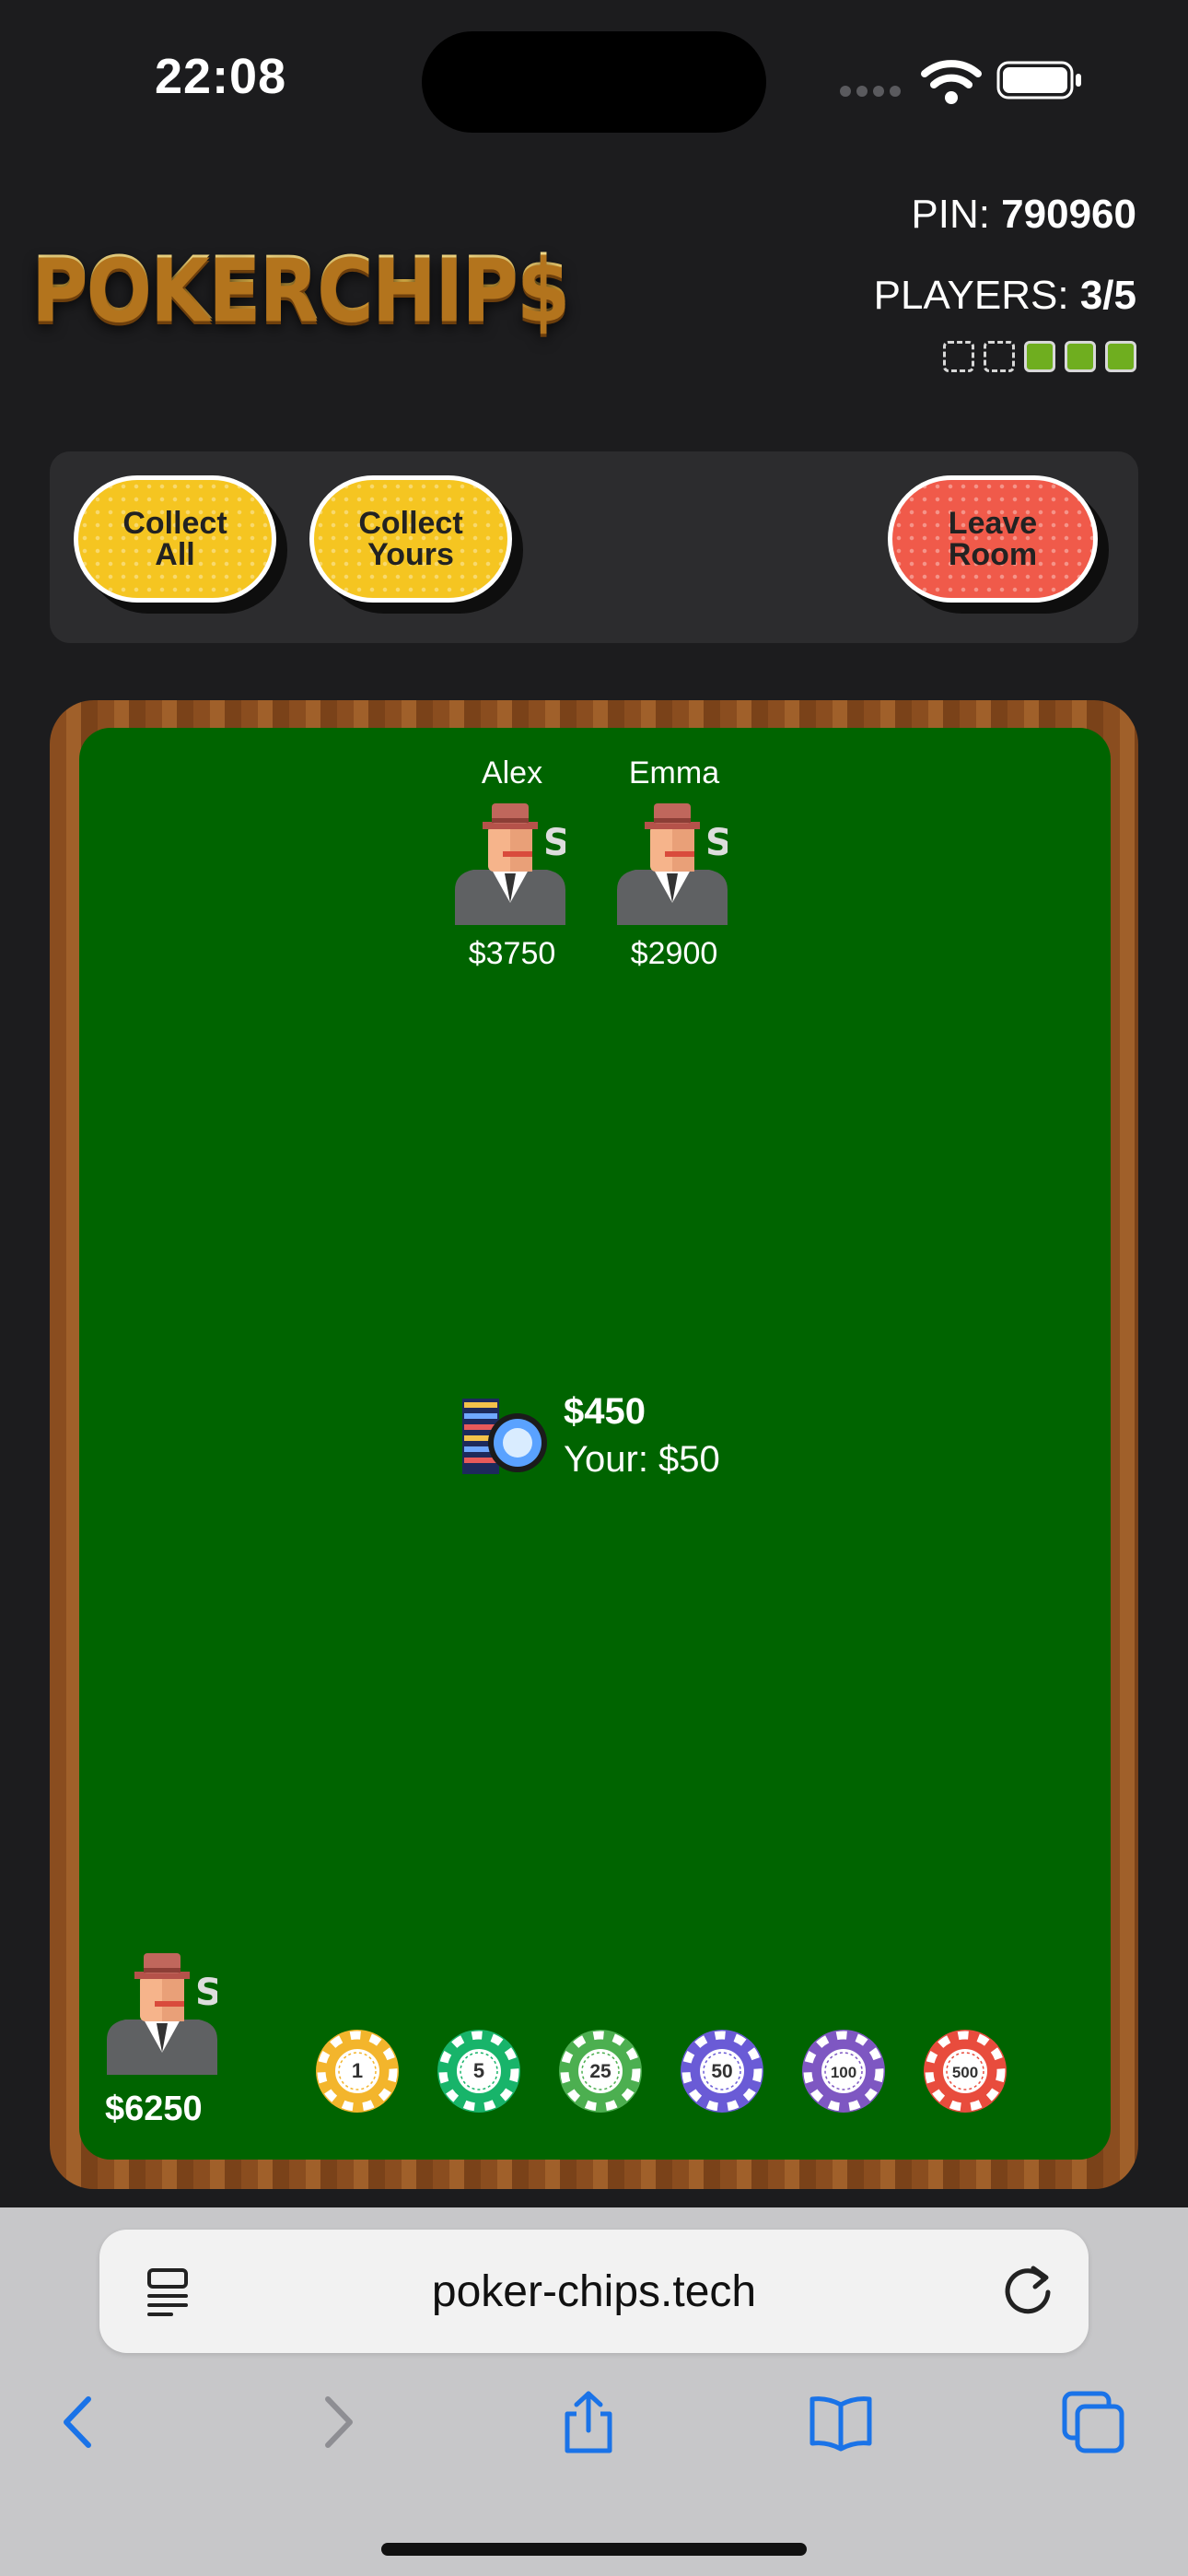 The width and height of the screenshot is (1188, 2576). Describe the element at coordinates (594, 2549) in the screenshot. I see `home-indicator` at that location.